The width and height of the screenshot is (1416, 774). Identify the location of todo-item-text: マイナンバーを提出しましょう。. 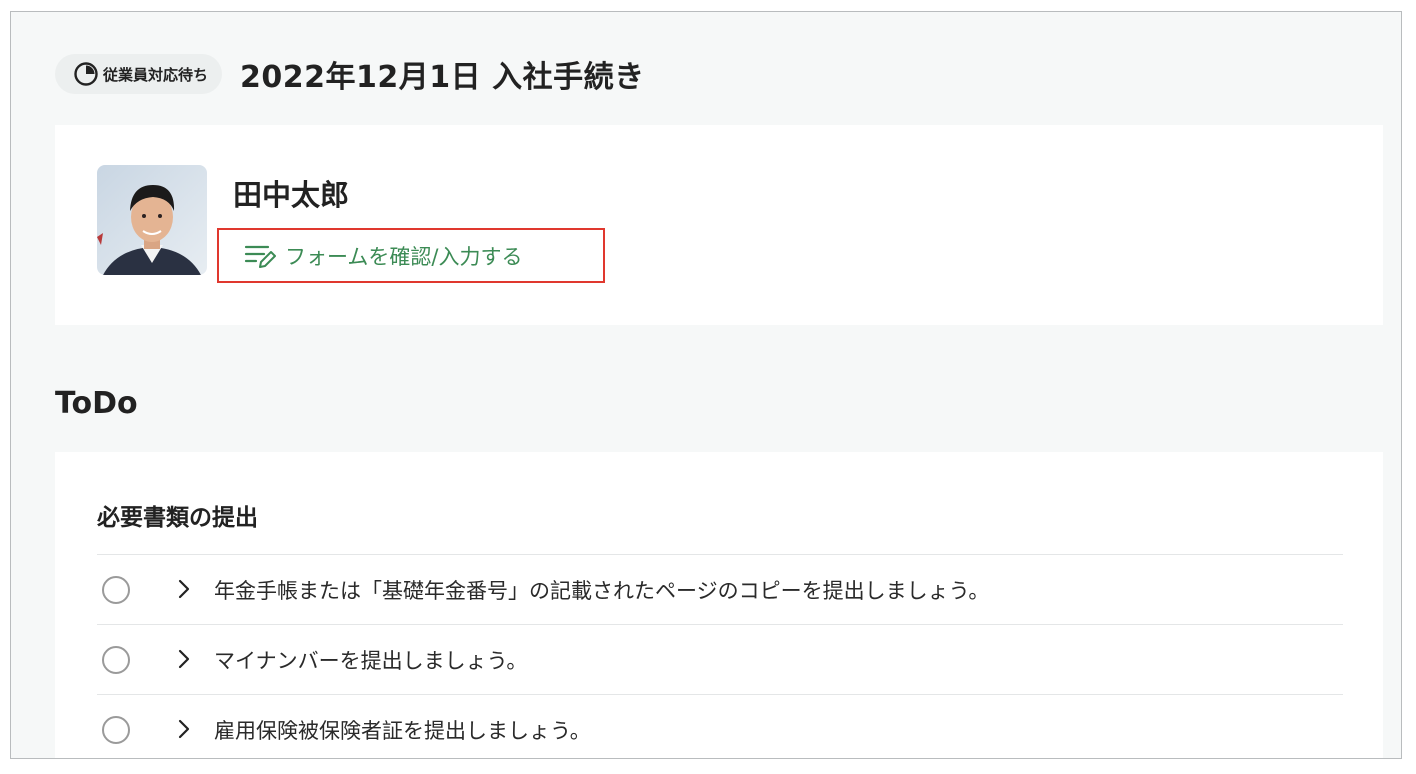
(371, 660).